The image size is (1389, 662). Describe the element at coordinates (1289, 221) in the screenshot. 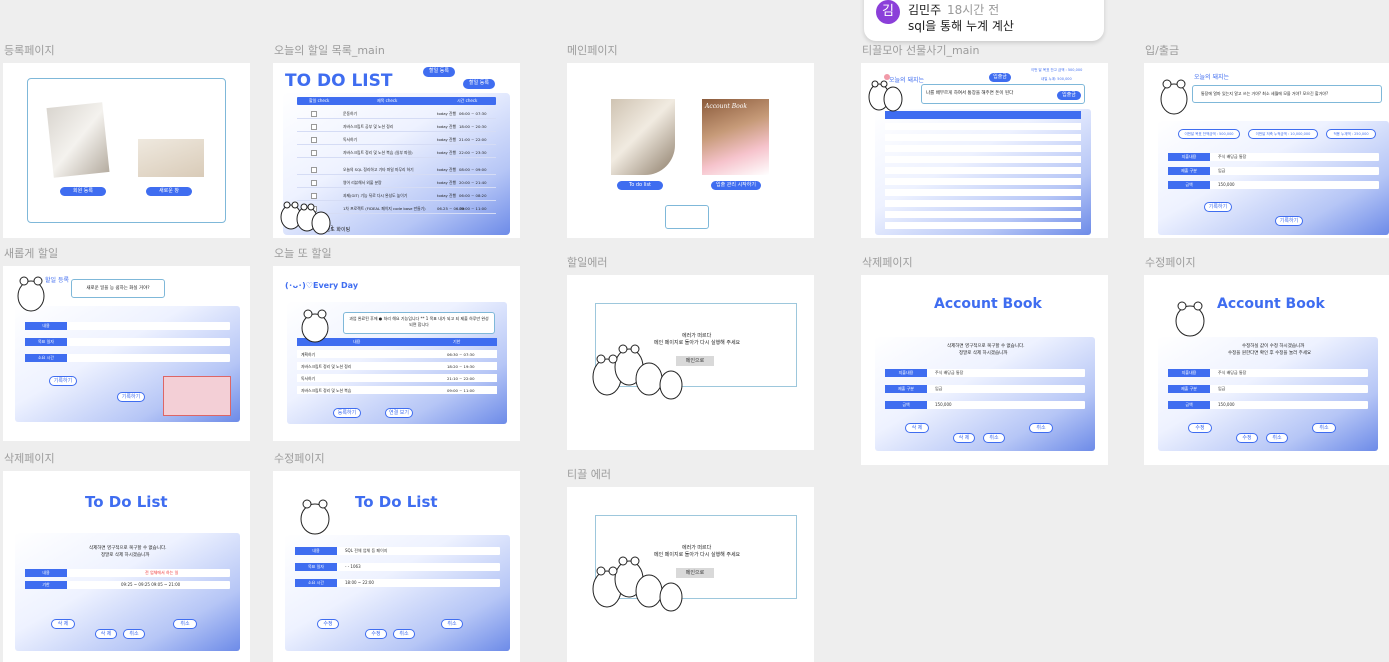

I see `inout-back-button: 기록하기` at that location.